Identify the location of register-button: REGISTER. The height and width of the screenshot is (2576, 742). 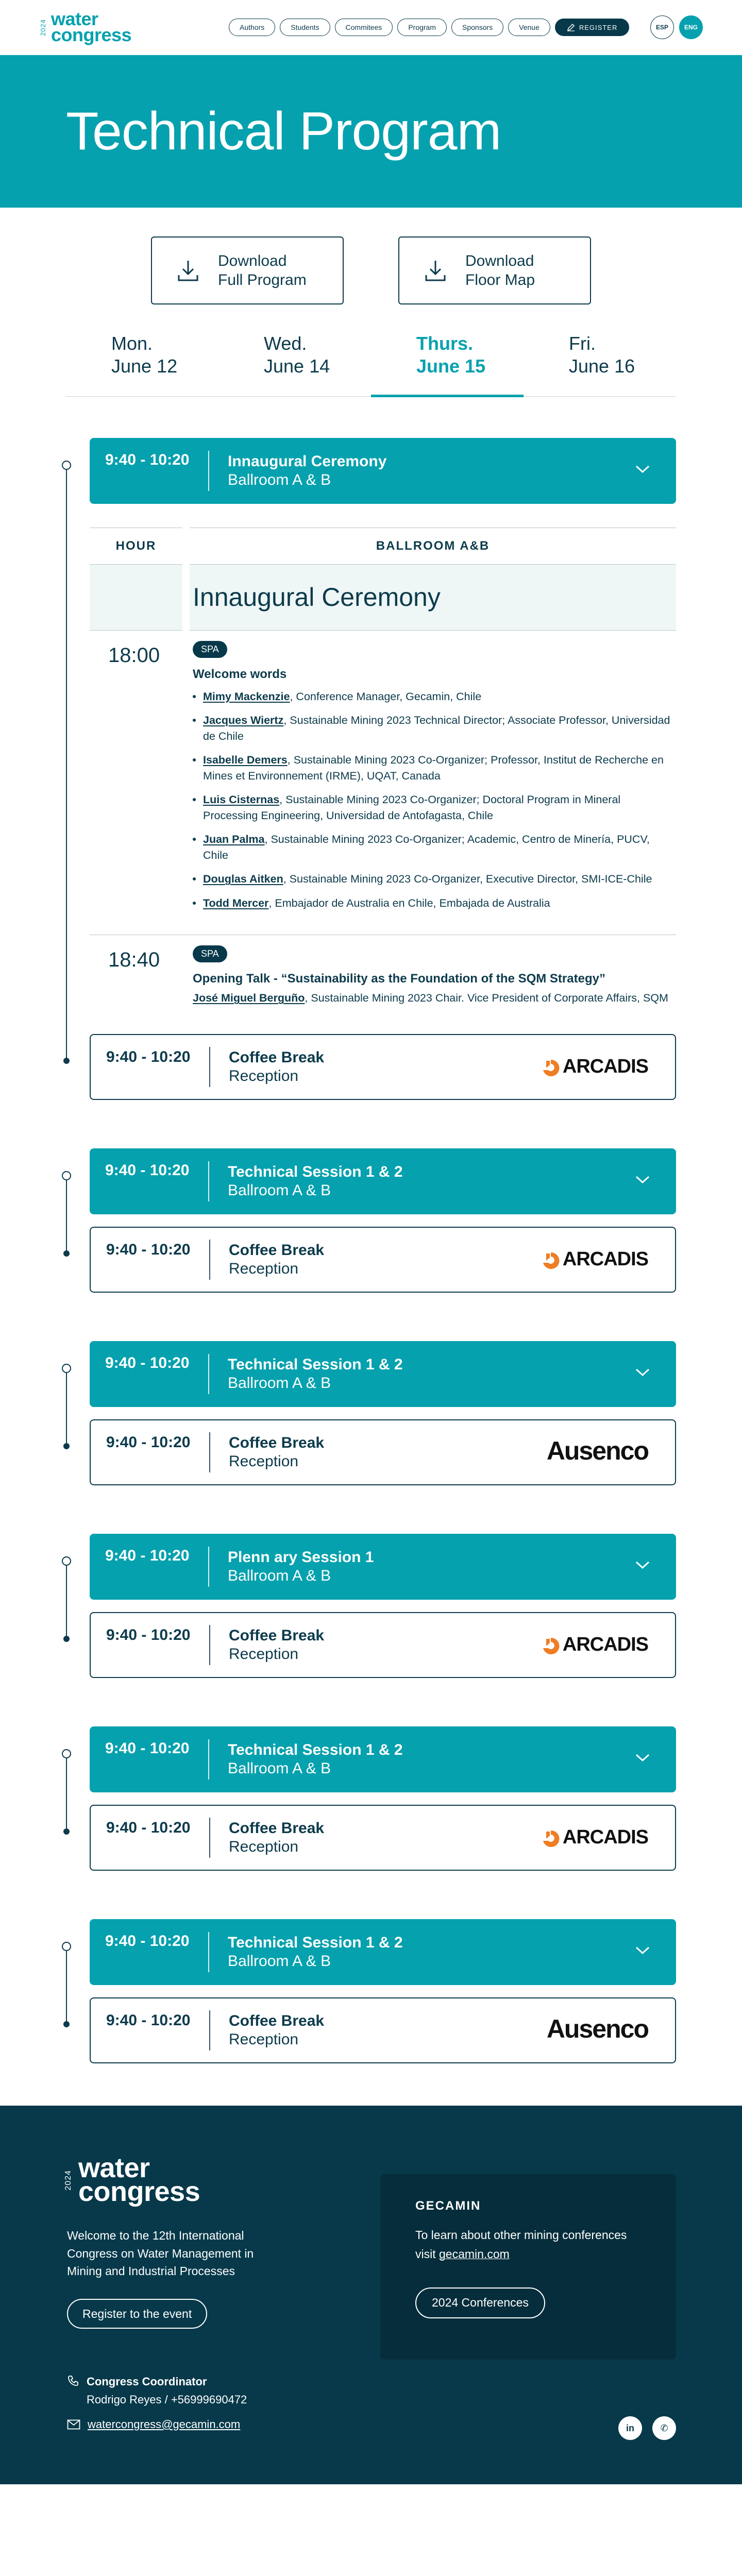
(592, 27).